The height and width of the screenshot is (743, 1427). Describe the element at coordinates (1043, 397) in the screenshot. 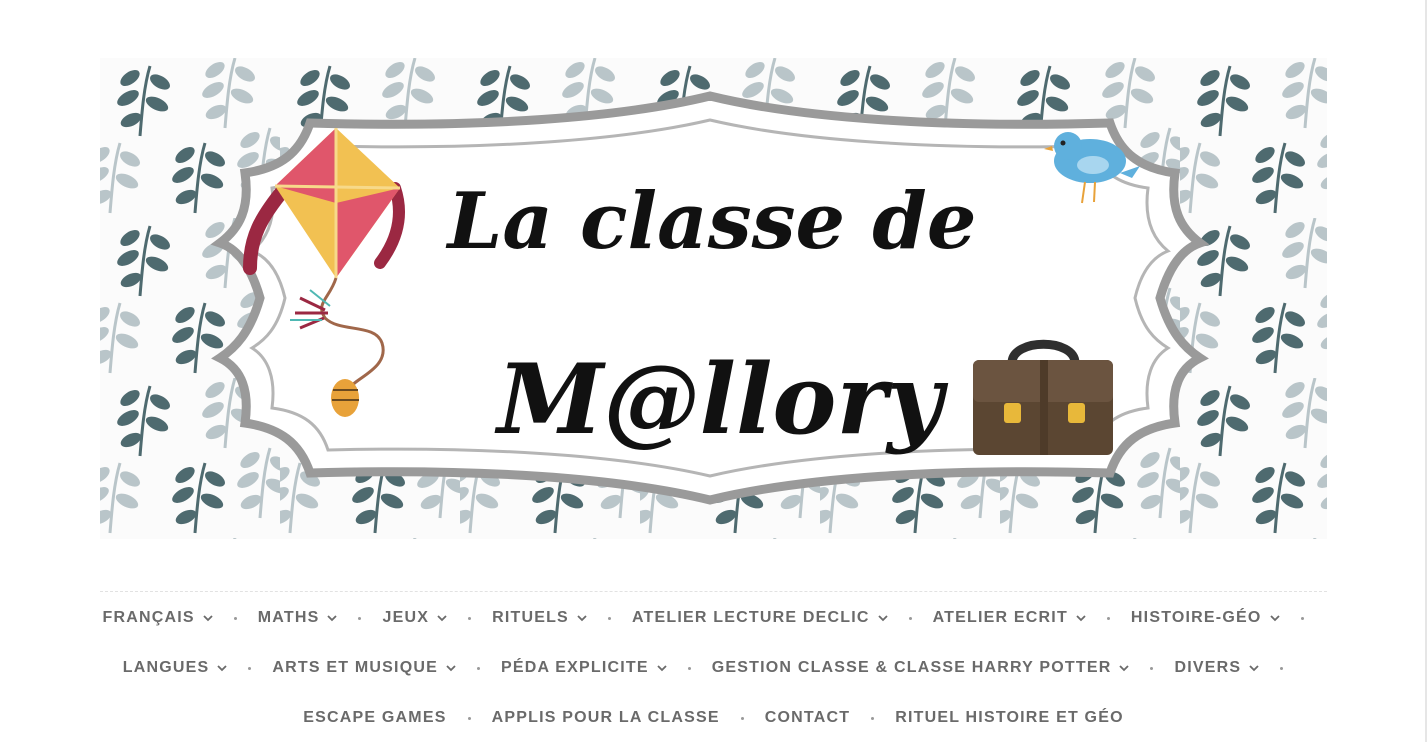

I see `briefcase-icon` at that location.